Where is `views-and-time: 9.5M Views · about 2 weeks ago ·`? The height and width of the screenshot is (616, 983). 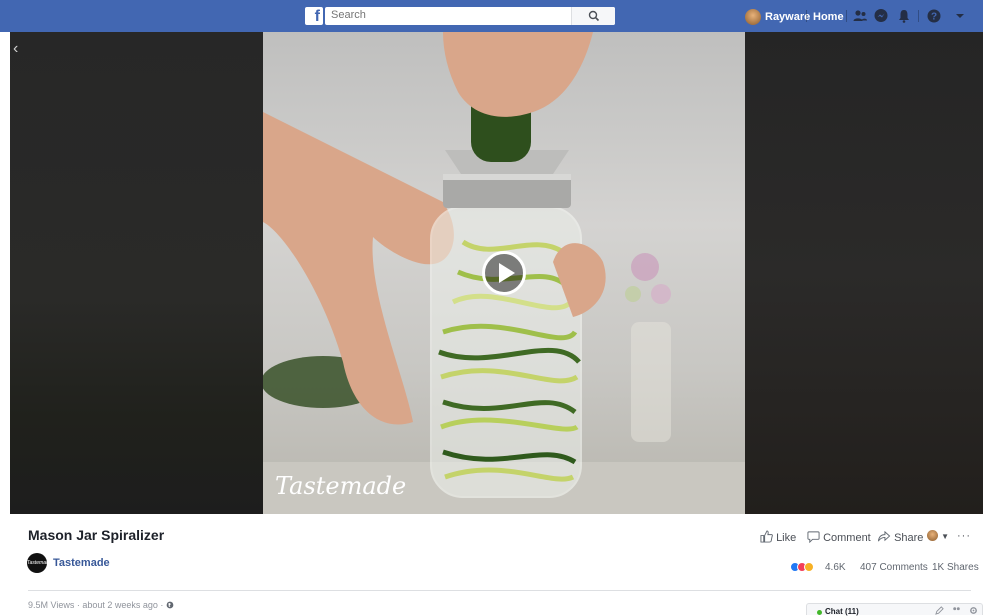
views-and-time: 9.5M Views · about 2 weeks ago · is located at coordinates (96, 605).